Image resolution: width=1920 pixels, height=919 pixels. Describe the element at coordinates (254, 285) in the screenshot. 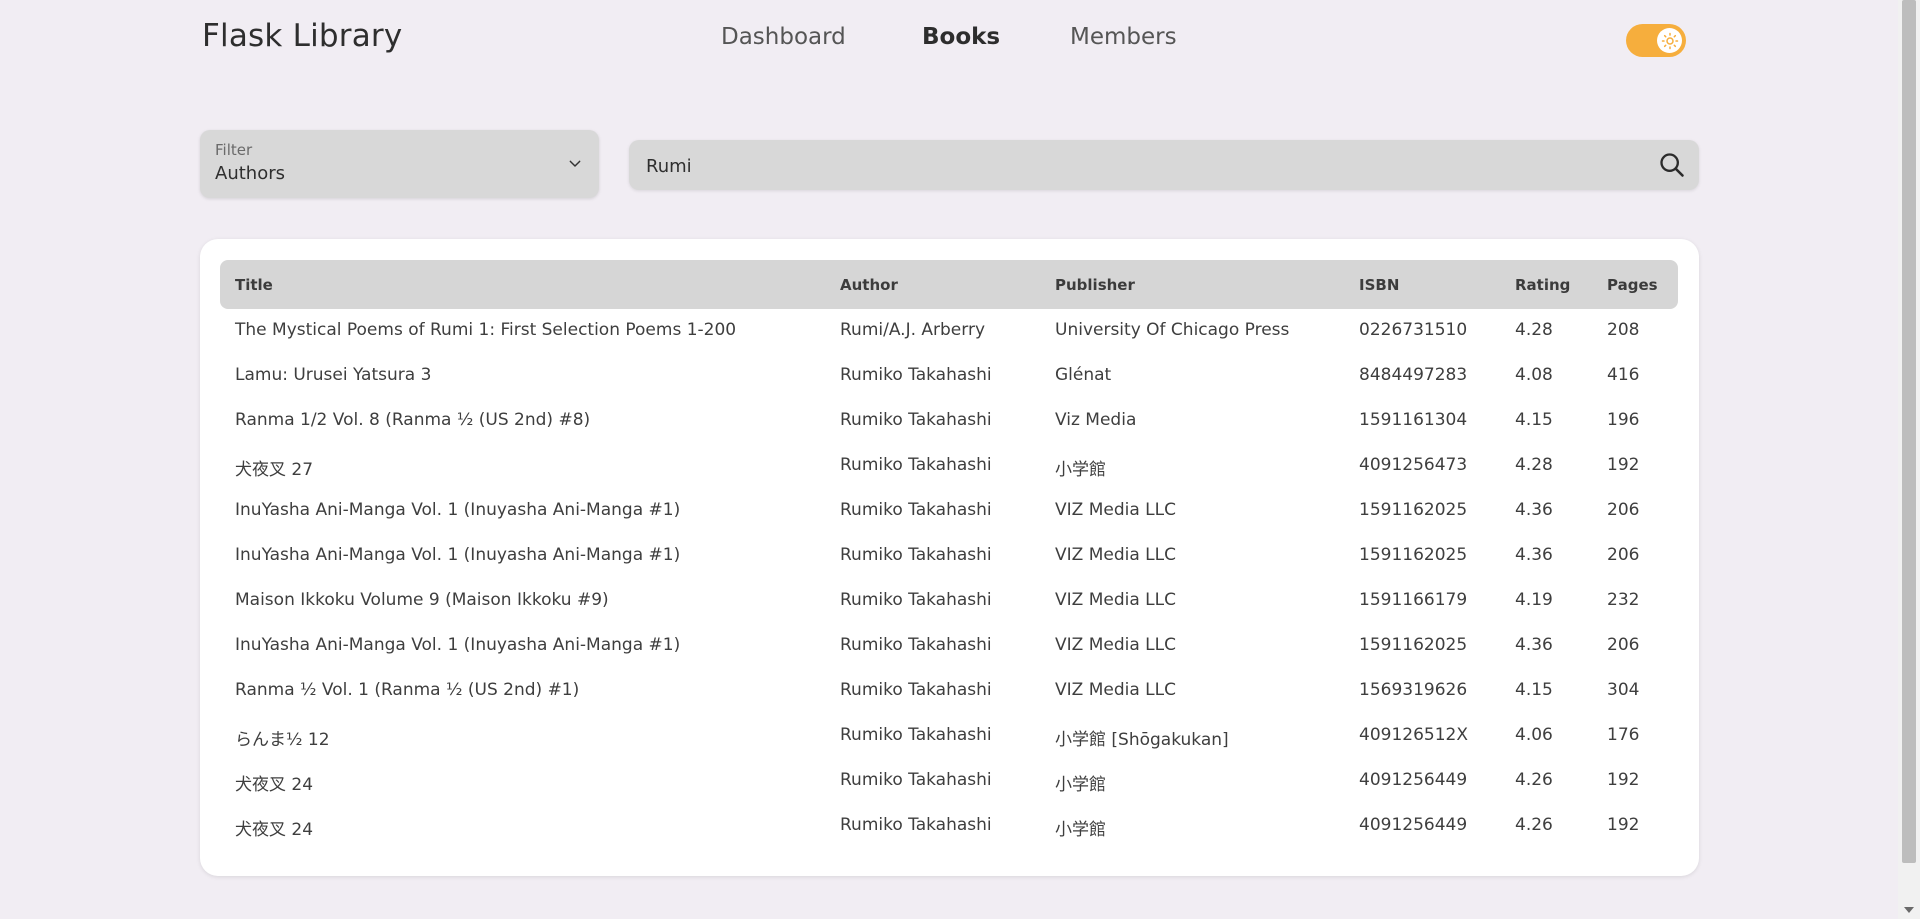

I see `column-title: Title` at that location.